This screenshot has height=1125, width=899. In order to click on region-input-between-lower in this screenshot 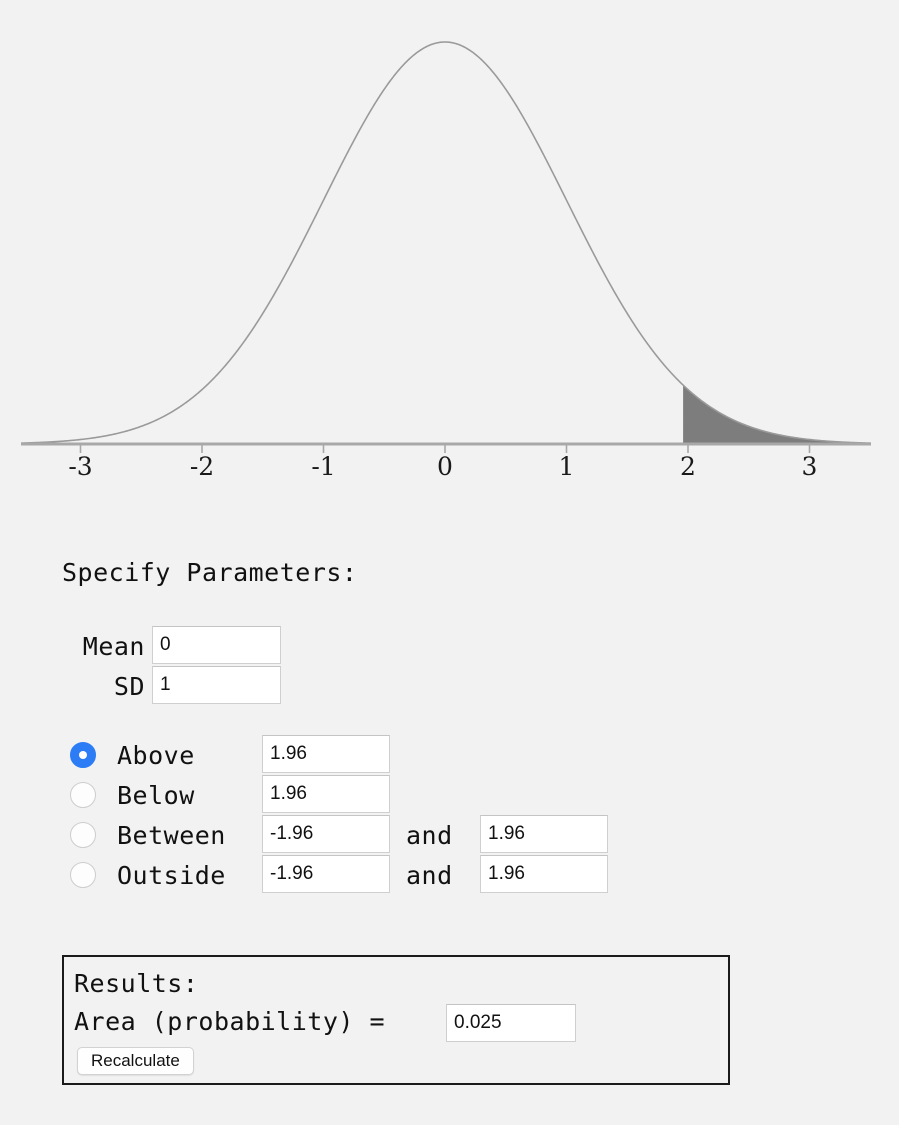, I will do `click(326, 834)`.